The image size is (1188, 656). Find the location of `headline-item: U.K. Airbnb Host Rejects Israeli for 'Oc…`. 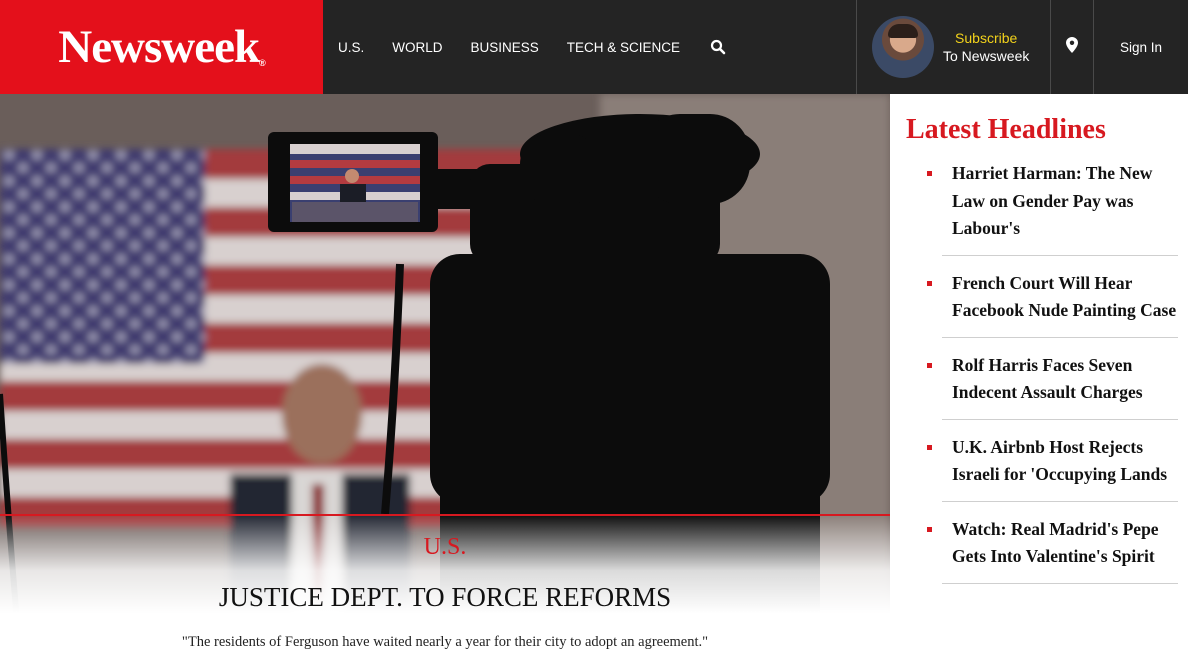

headline-item: U.K. Airbnb Host Rejects Israeli for 'Oc… is located at coordinates (1052, 467).